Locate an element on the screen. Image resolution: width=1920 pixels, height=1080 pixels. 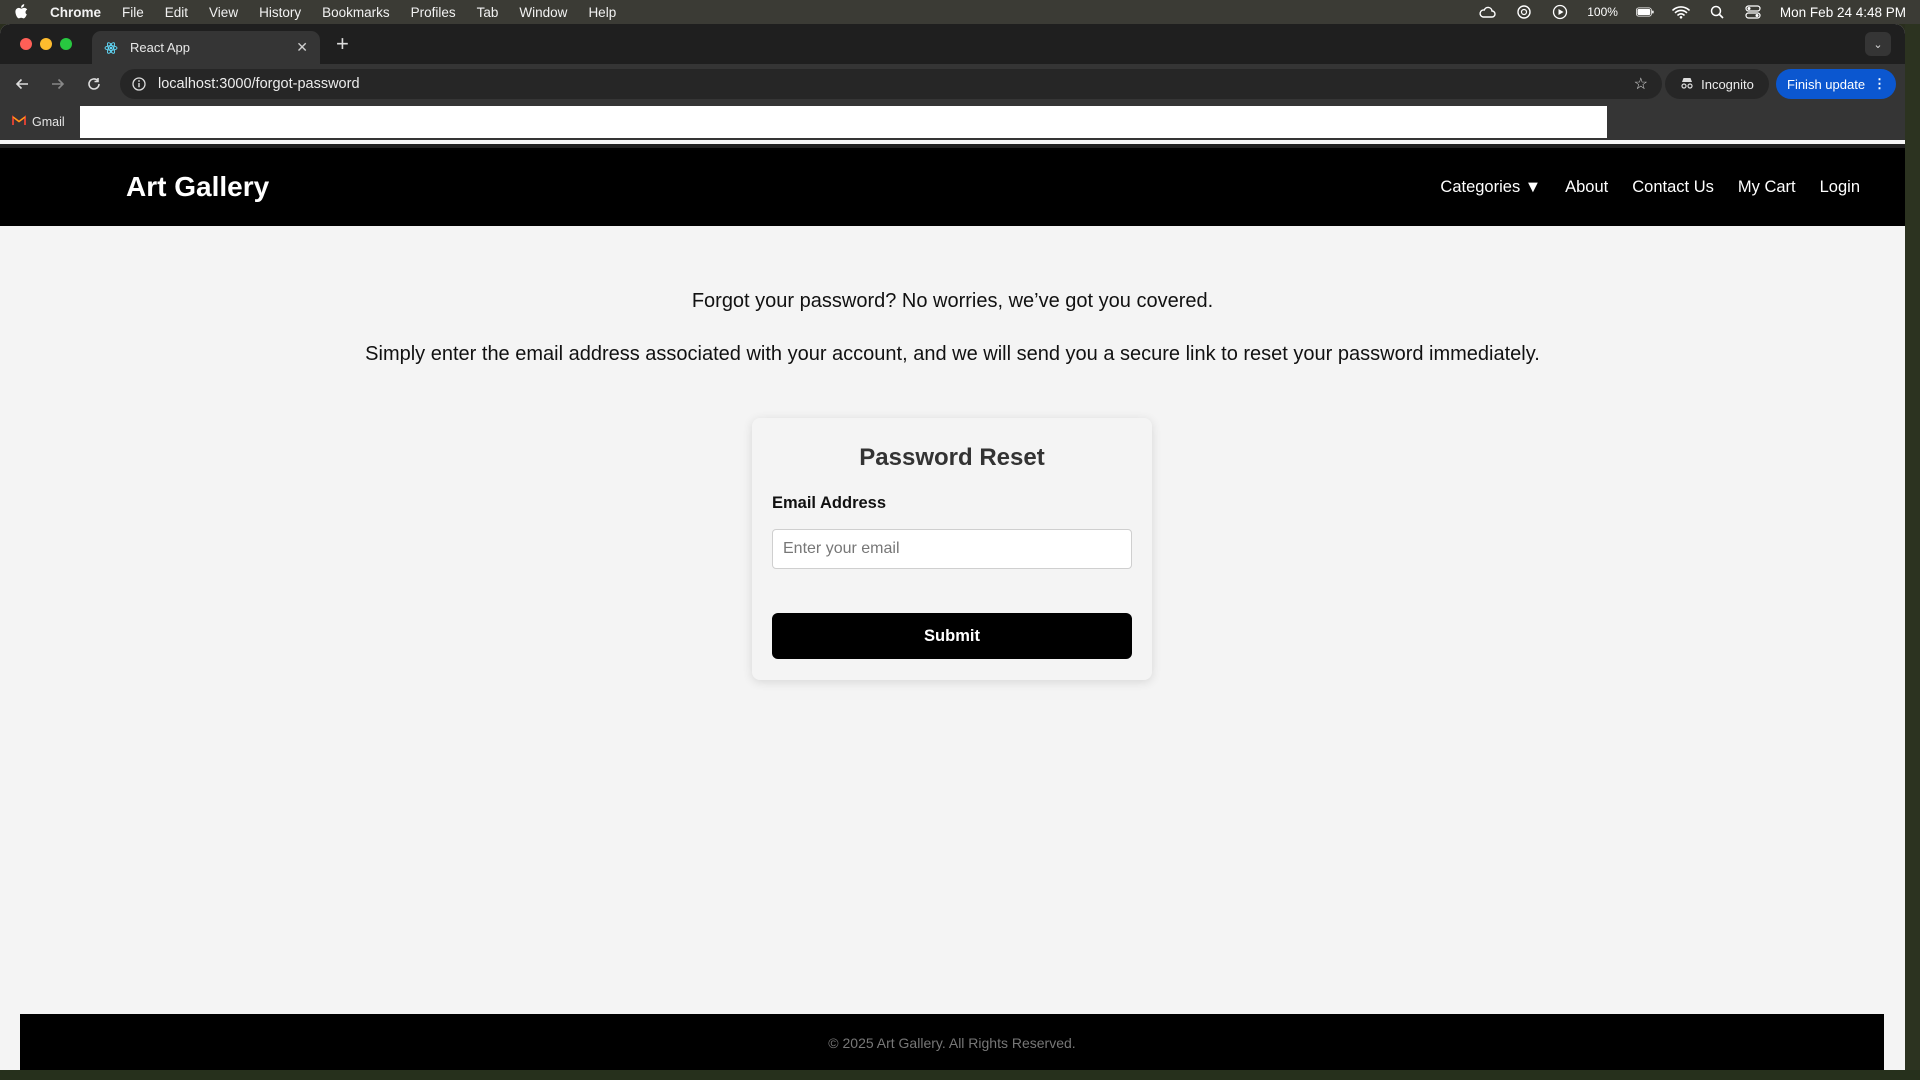
nav-contact-us: Contact Us is located at coordinates (1673, 187).